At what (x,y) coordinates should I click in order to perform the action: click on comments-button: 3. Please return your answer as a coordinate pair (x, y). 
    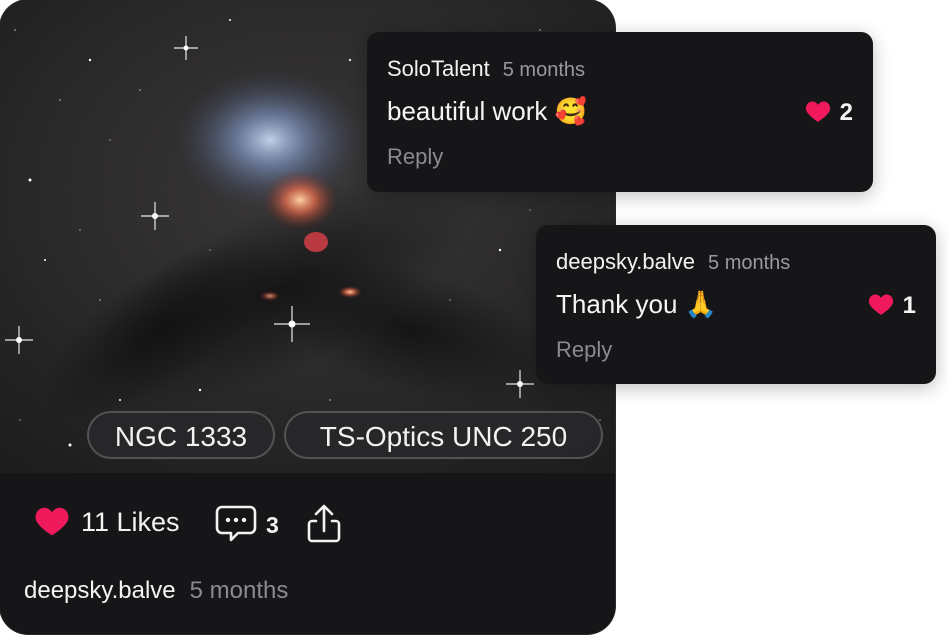
    Looking at the image, I should click on (246, 525).